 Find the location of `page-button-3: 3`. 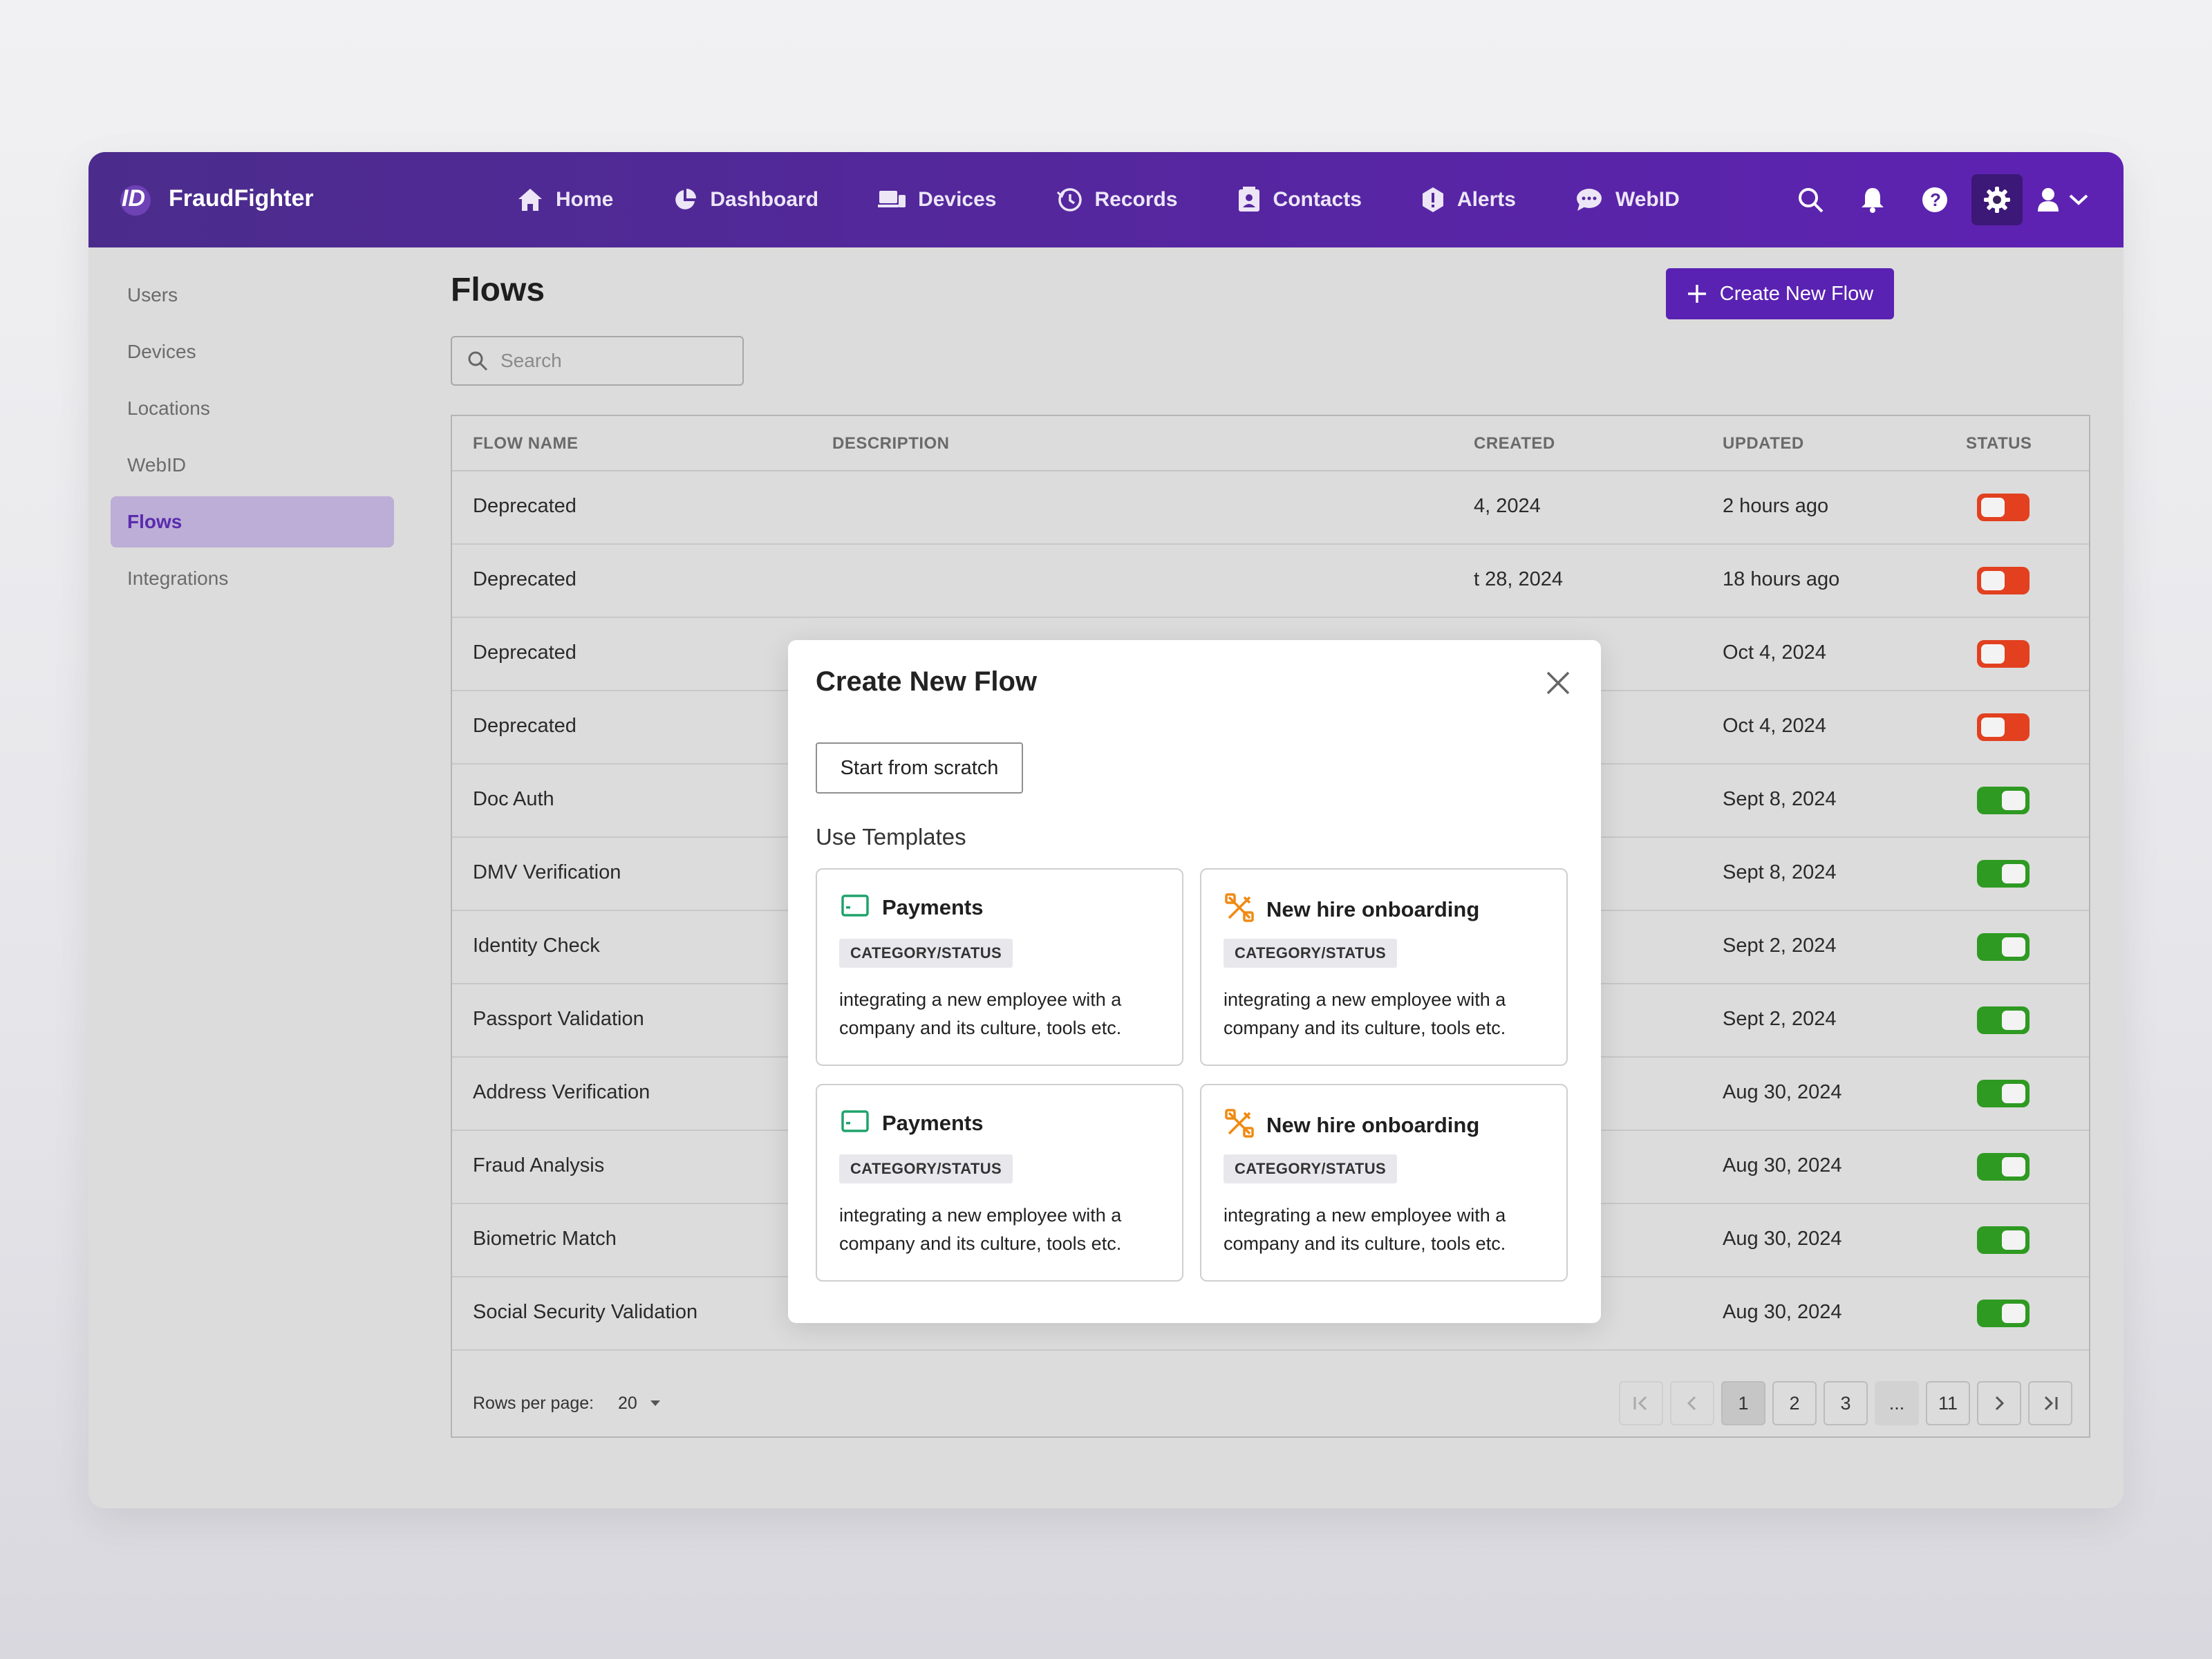

page-button-3: 3 is located at coordinates (1846, 1403).